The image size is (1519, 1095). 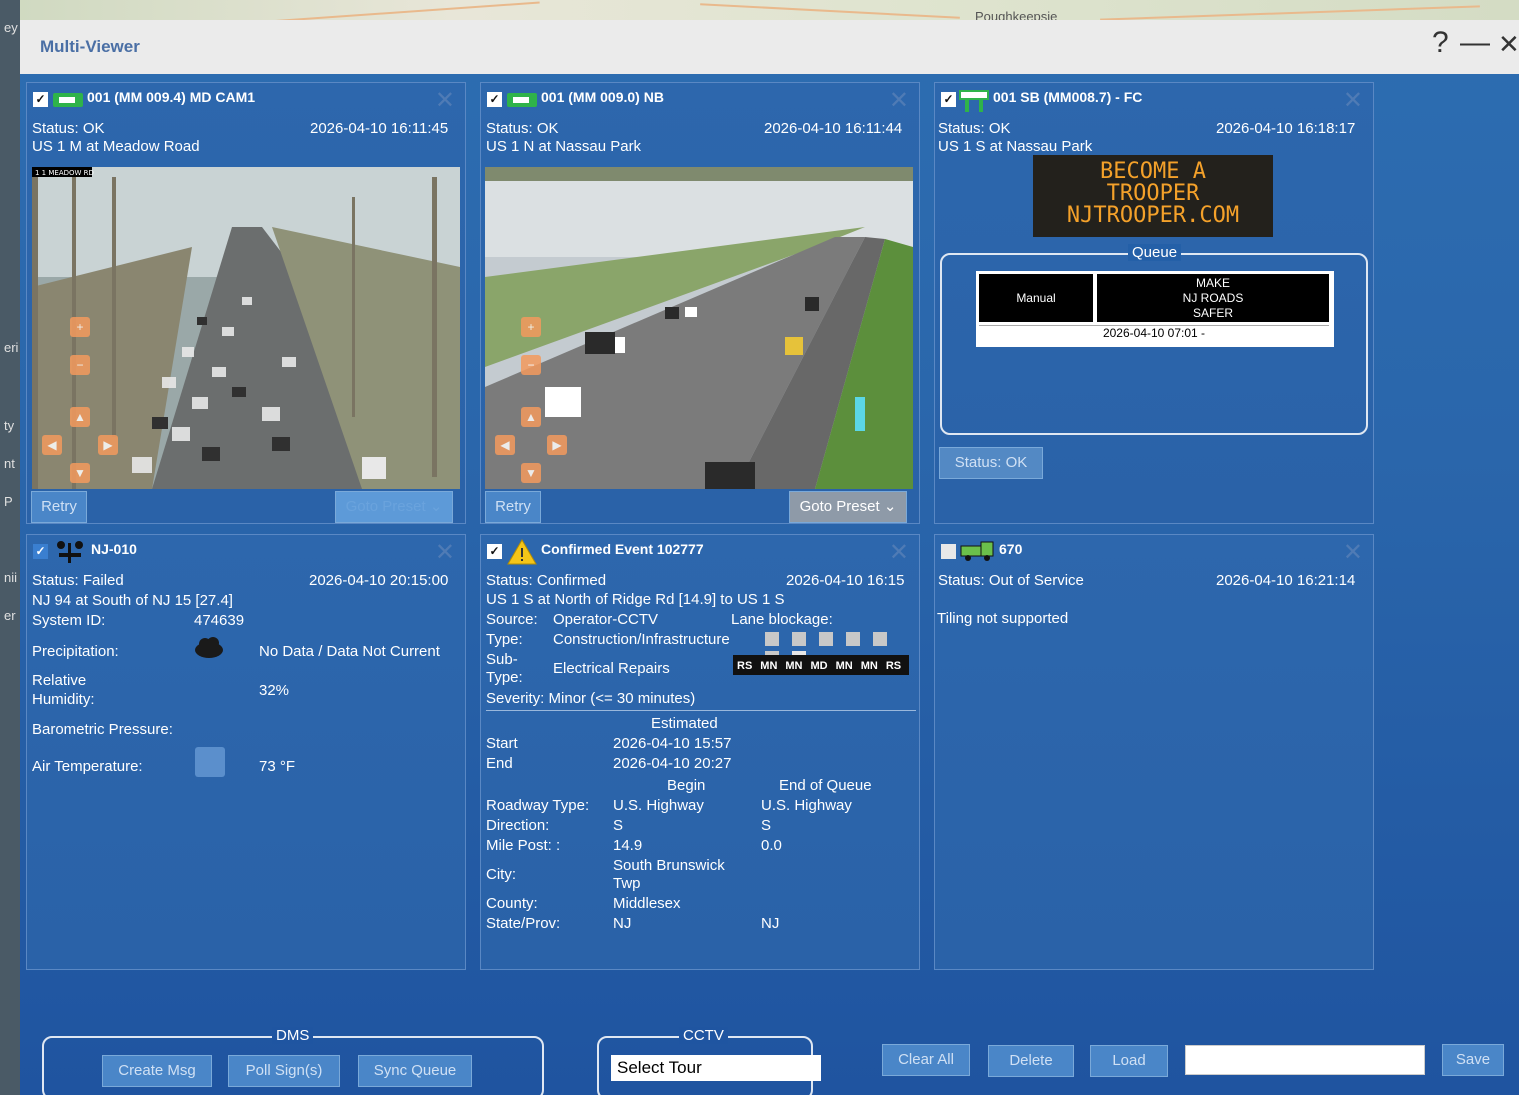 What do you see at coordinates (1036, 298) in the screenshot?
I see `queue-mode: Manual` at bounding box center [1036, 298].